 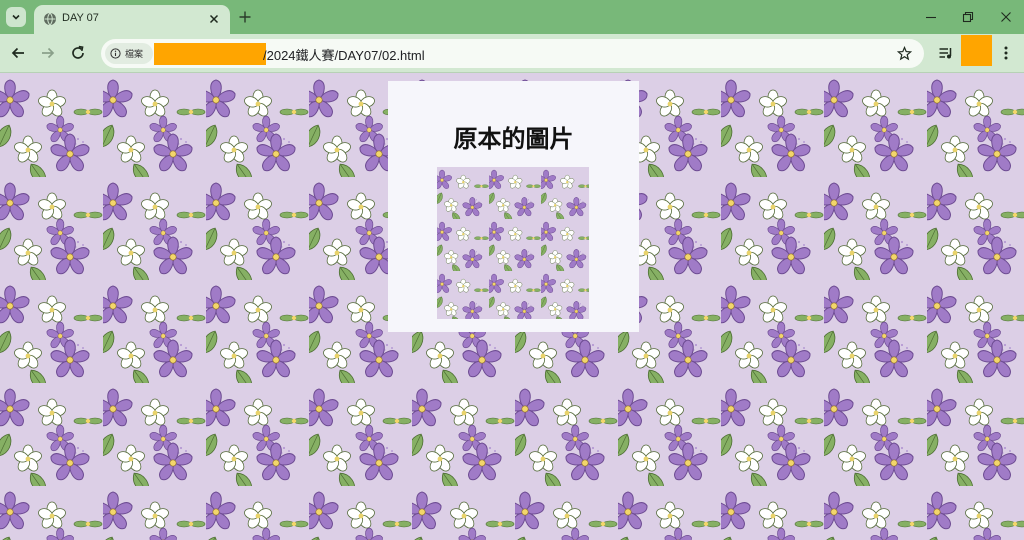 What do you see at coordinates (946, 53) in the screenshot?
I see `media-queue-icon` at bounding box center [946, 53].